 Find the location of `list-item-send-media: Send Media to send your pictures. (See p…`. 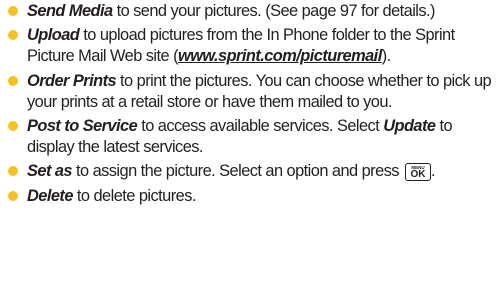

list-item-send-media: Send Media to send your pictures. (See p… is located at coordinates (252, 11).